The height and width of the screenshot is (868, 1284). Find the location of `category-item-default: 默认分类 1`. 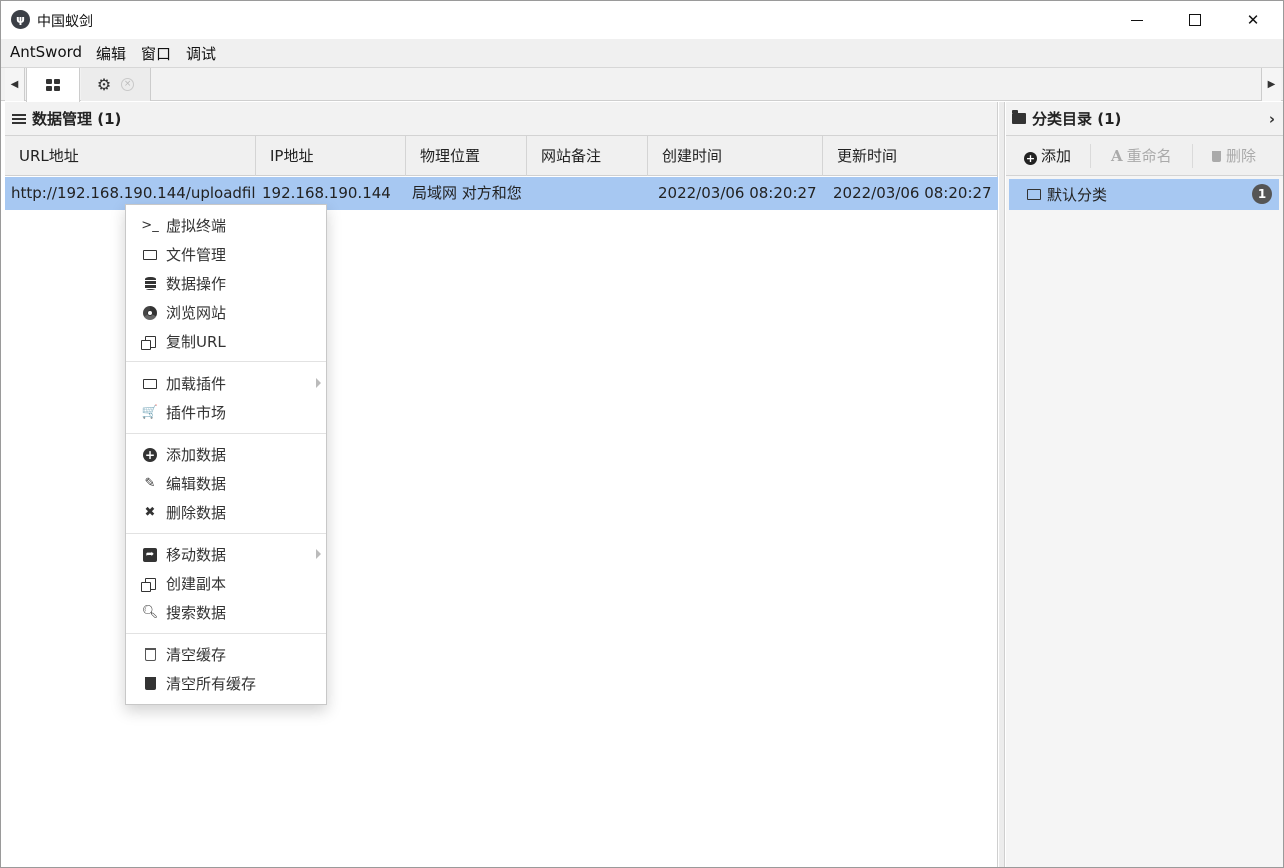

category-item-default: 默认分类 1 is located at coordinates (1144, 194).